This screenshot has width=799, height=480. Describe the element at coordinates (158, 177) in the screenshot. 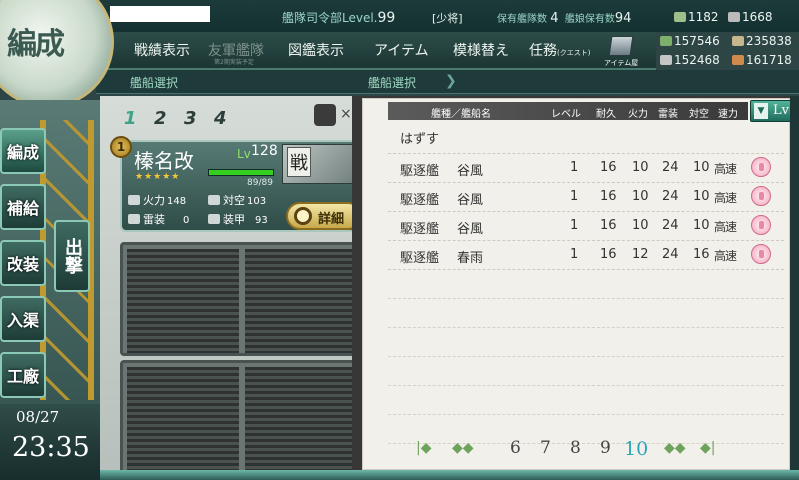

I see `ship-rarity-stars: ★★★★★` at that location.